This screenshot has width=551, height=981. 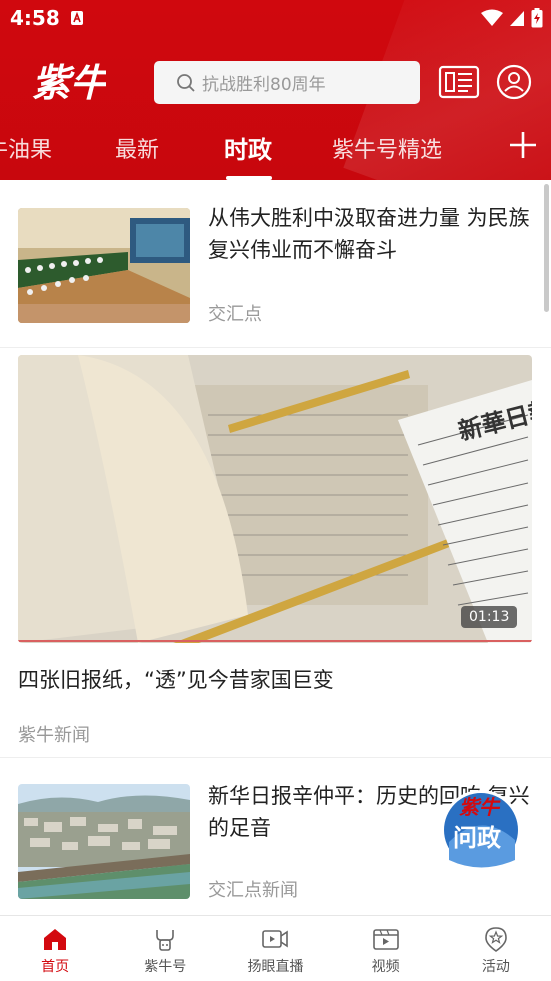 I want to click on tab-niuyouguo: 牛油果, so click(x=26, y=148).